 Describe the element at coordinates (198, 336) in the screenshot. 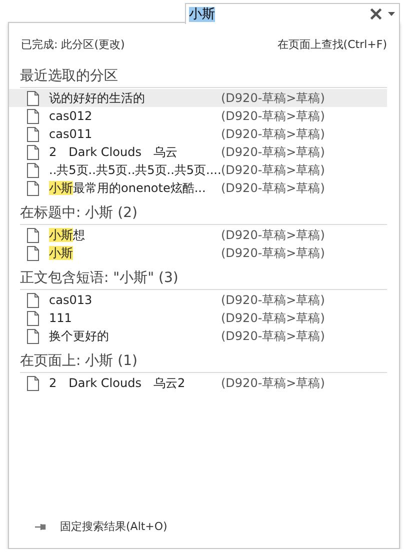

I see `result-row: 换个更好的 (D920-草稿>草稿)` at that location.